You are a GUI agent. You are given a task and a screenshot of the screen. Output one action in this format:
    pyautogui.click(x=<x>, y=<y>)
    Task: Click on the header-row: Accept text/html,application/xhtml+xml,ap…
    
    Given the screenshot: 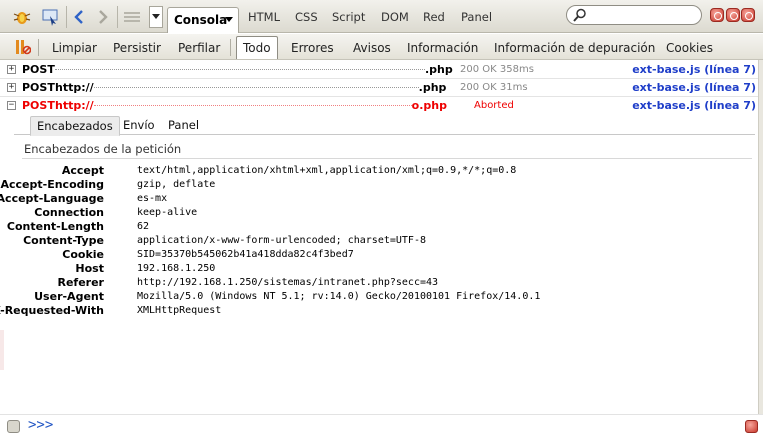 What is the action you would take?
    pyautogui.click(x=370, y=171)
    